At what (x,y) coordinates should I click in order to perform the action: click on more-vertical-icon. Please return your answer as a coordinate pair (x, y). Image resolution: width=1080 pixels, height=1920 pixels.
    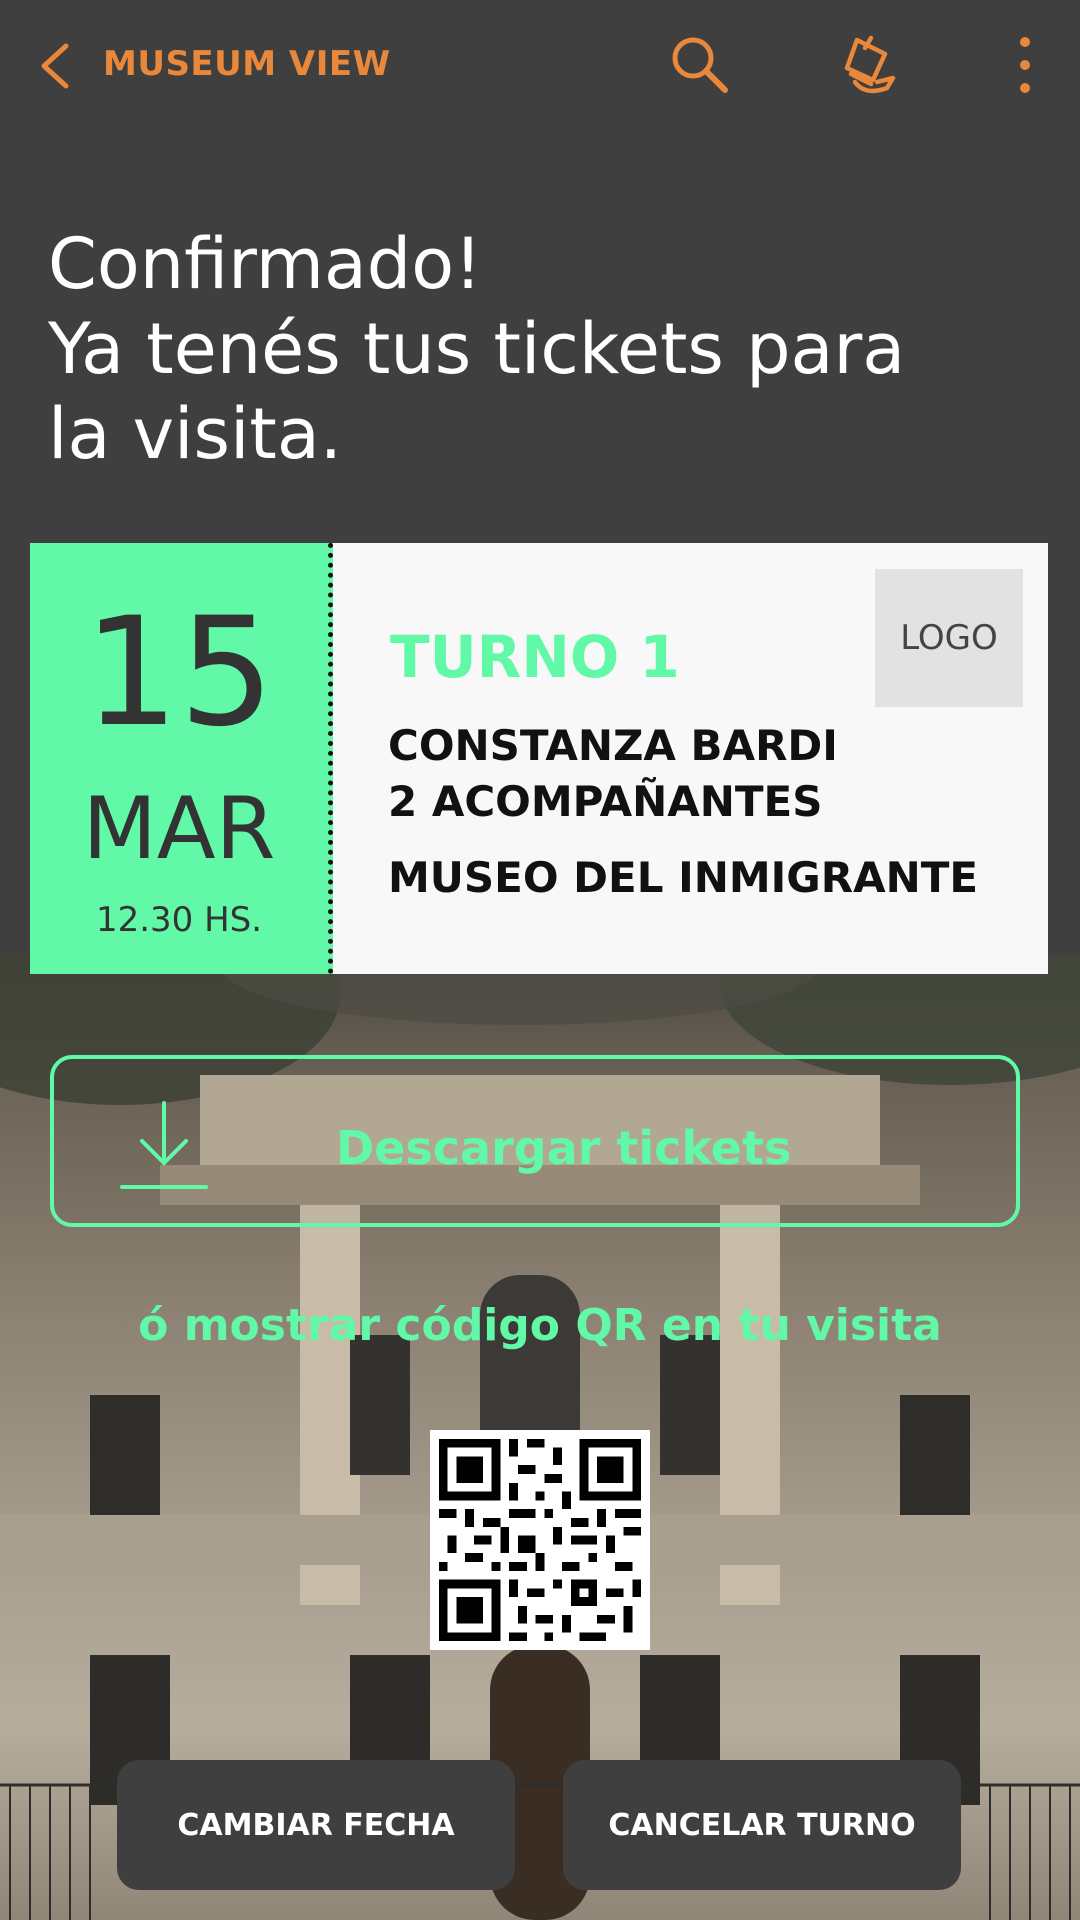
    Looking at the image, I should click on (1025, 65).